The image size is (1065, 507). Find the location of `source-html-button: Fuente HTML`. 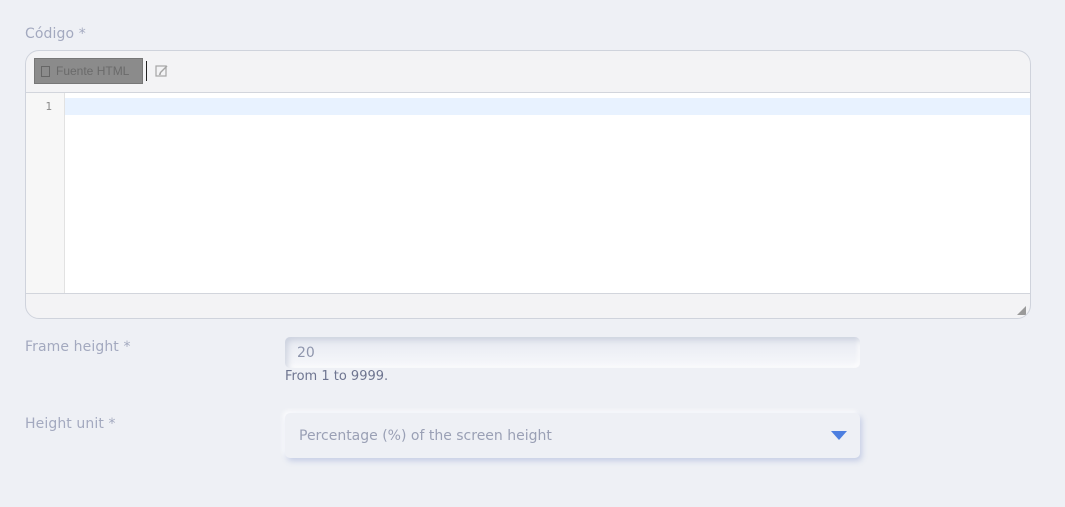

source-html-button: Fuente HTML is located at coordinates (88, 71).